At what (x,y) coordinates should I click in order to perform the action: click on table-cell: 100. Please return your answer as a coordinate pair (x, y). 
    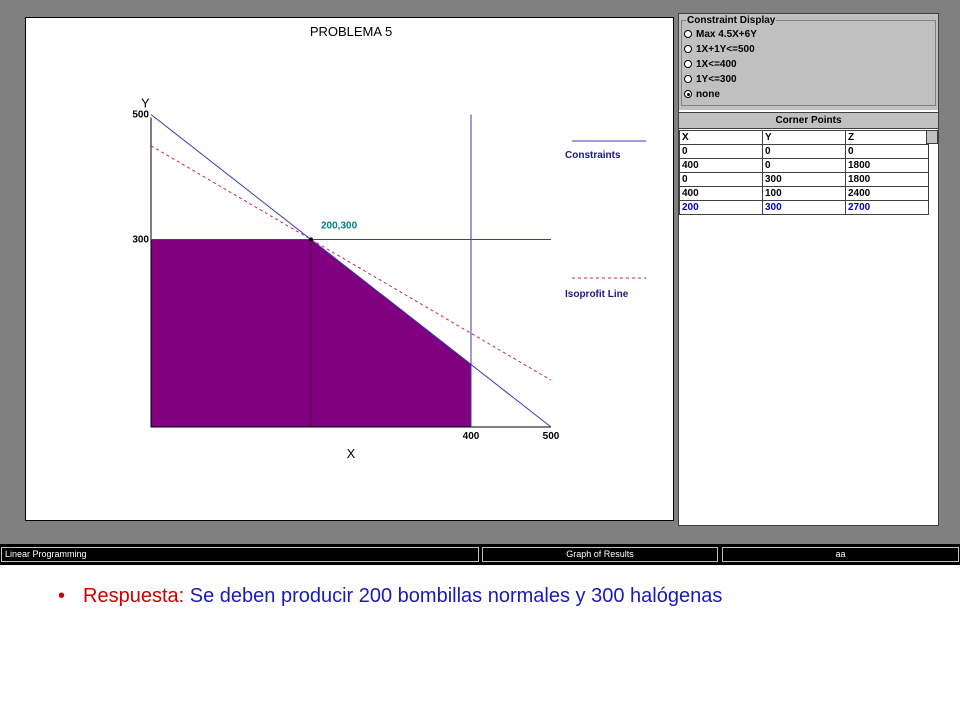
    Looking at the image, I should click on (804, 193).